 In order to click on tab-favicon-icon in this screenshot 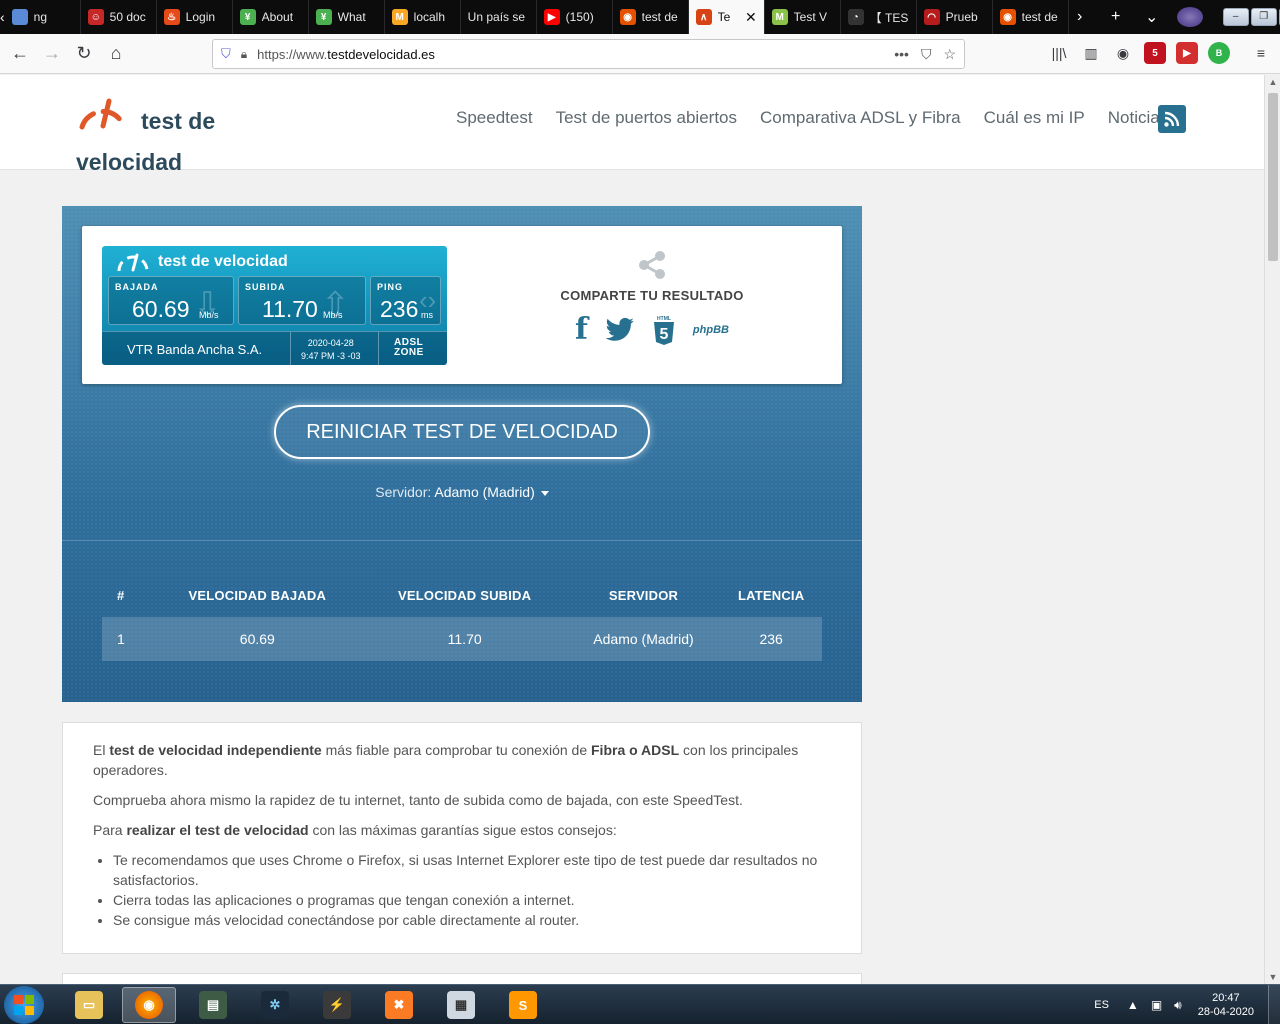, I will do `click(19, 17)`.